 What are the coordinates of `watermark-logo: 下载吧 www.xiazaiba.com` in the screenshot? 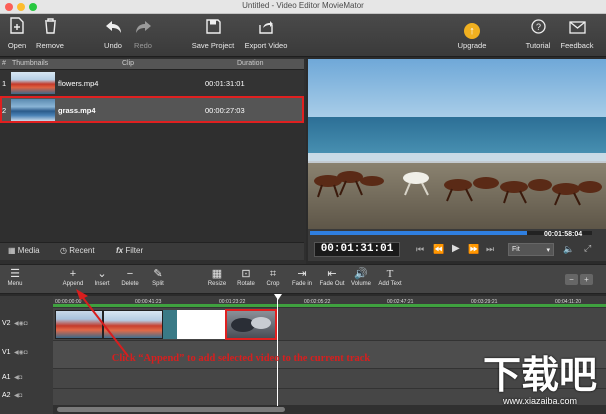 It's located at (540, 381).